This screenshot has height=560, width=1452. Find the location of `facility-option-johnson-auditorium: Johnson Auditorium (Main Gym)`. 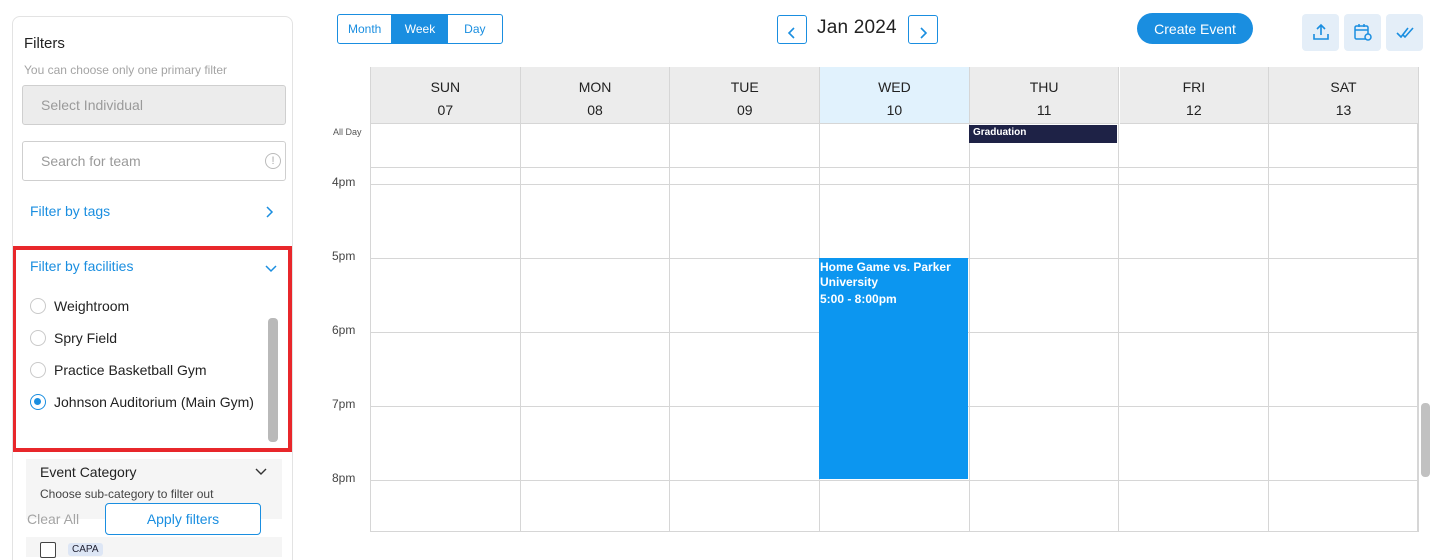

facility-option-johnson-auditorium: Johnson Auditorium (Main Gym) is located at coordinates (142, 403).